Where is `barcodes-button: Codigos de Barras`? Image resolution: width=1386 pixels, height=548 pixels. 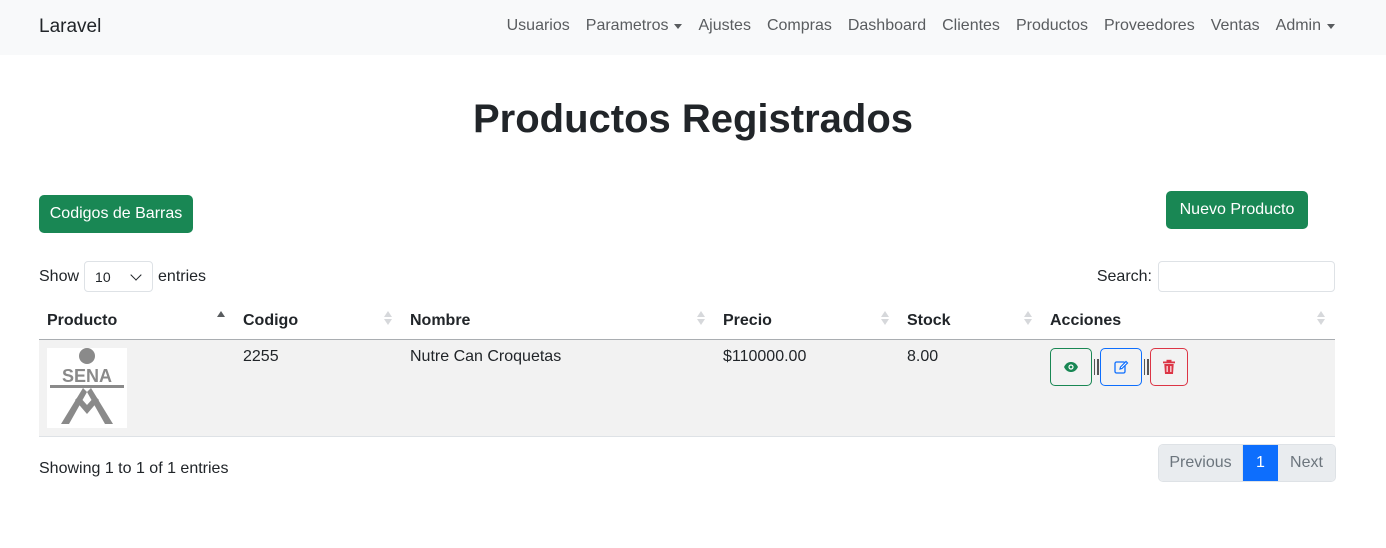 barcodes-button: Codigos de Barras is located at coordinates (116, 214).